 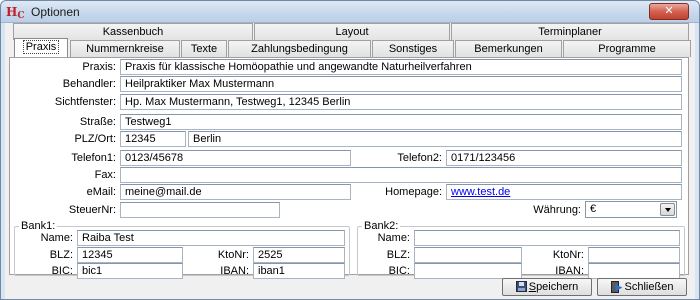 What do you see at coordinates (352, 31) in the screenshot?
I see `tab-layout: Layout` at bounding box center [352, 31].